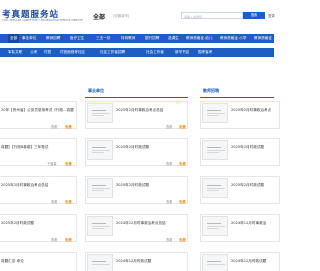 This screenshot has width=320, height=271. Describe the element at coordinates (199, 38) in the screenshot. I see `nav-item-cert-kindergarten: 教师资格证-幼儿` at that location.